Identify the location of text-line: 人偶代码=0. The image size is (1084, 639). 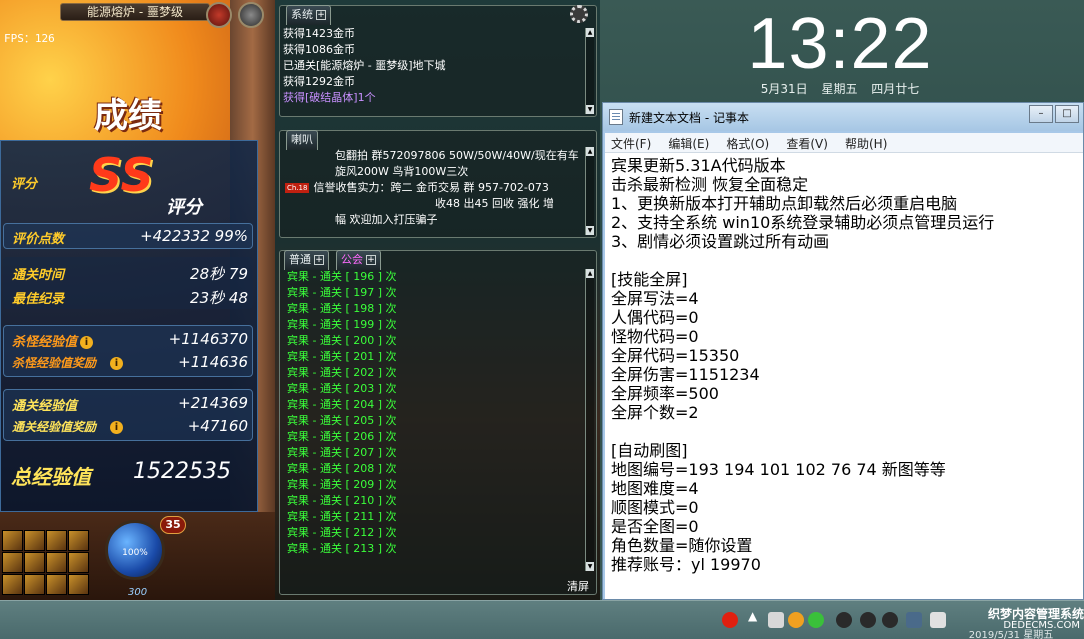
(655, 317).